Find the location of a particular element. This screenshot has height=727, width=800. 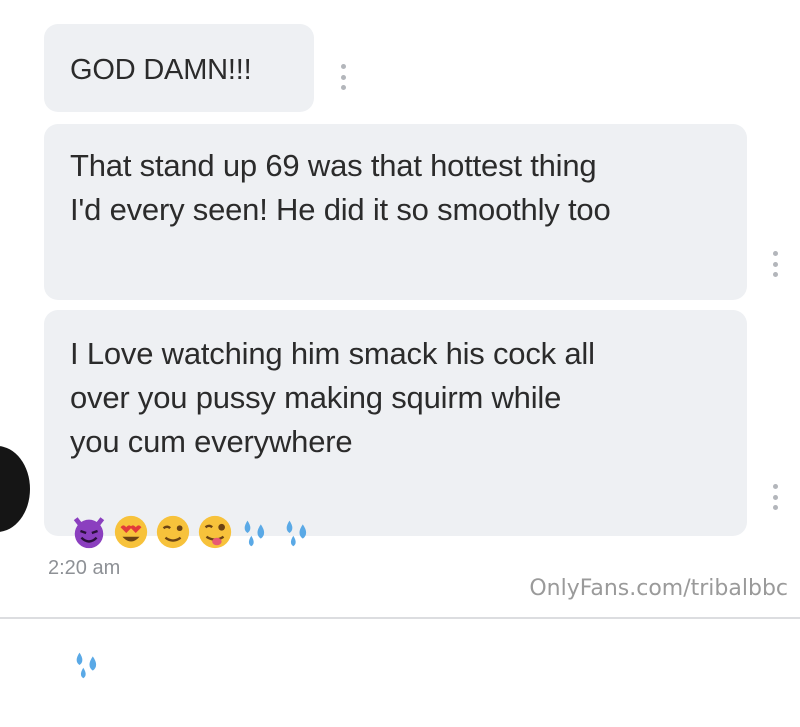

heart-eyes-emoji-icon is located at coordinates (131, 508).